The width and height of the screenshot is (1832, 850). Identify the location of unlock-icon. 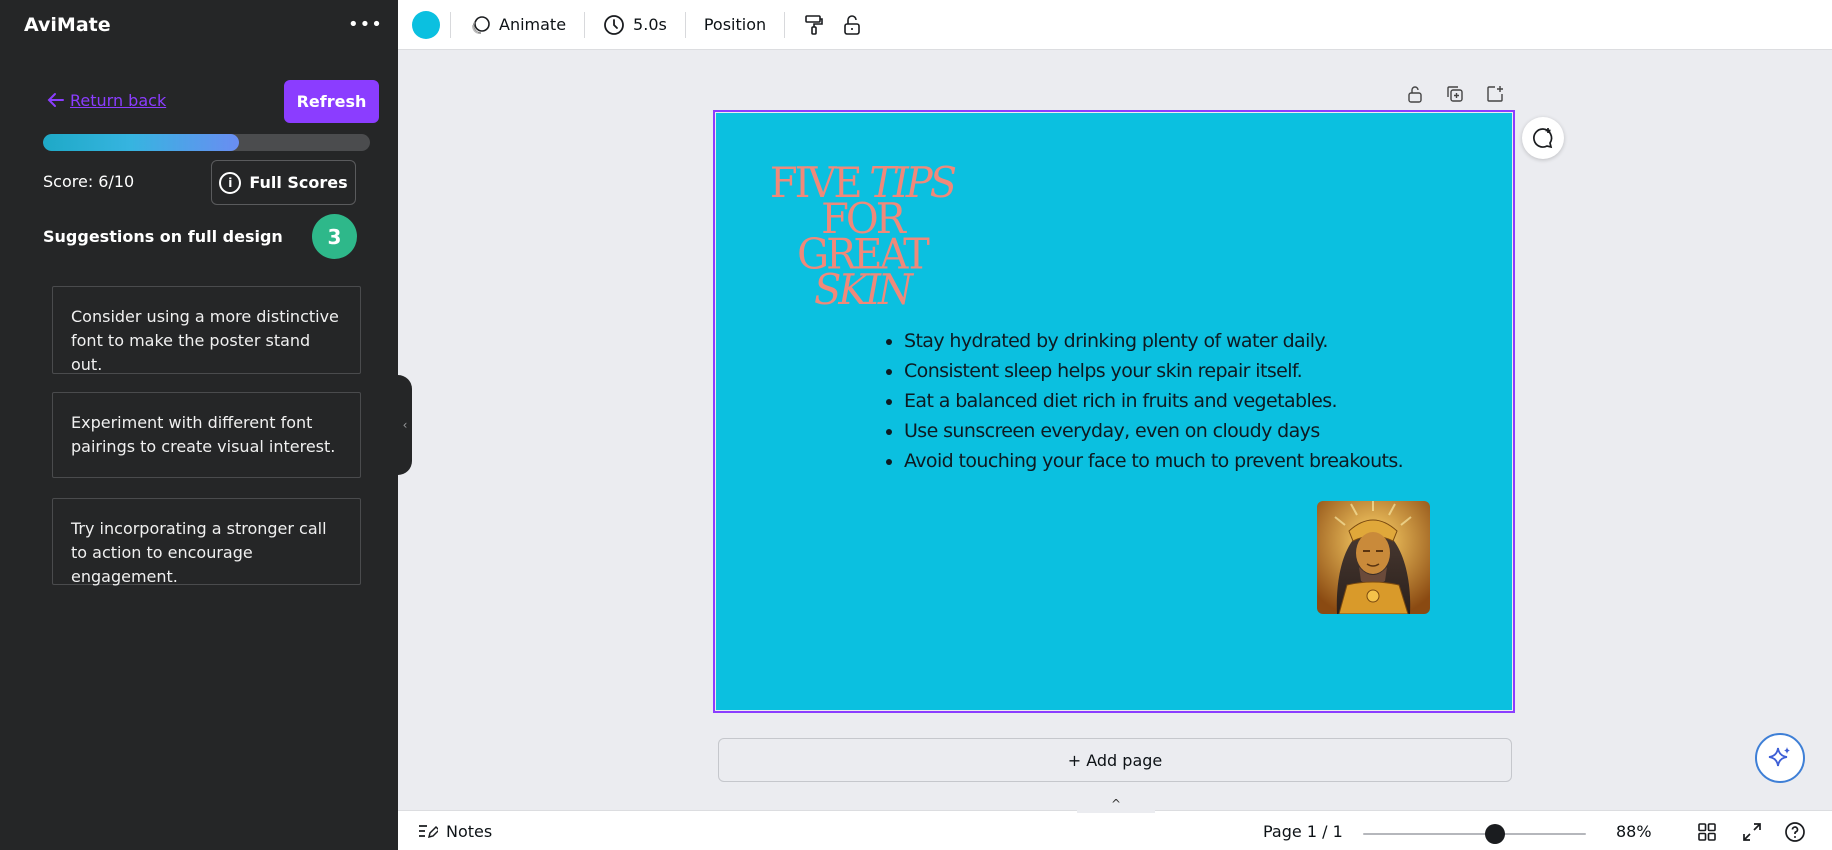
(852, 24).